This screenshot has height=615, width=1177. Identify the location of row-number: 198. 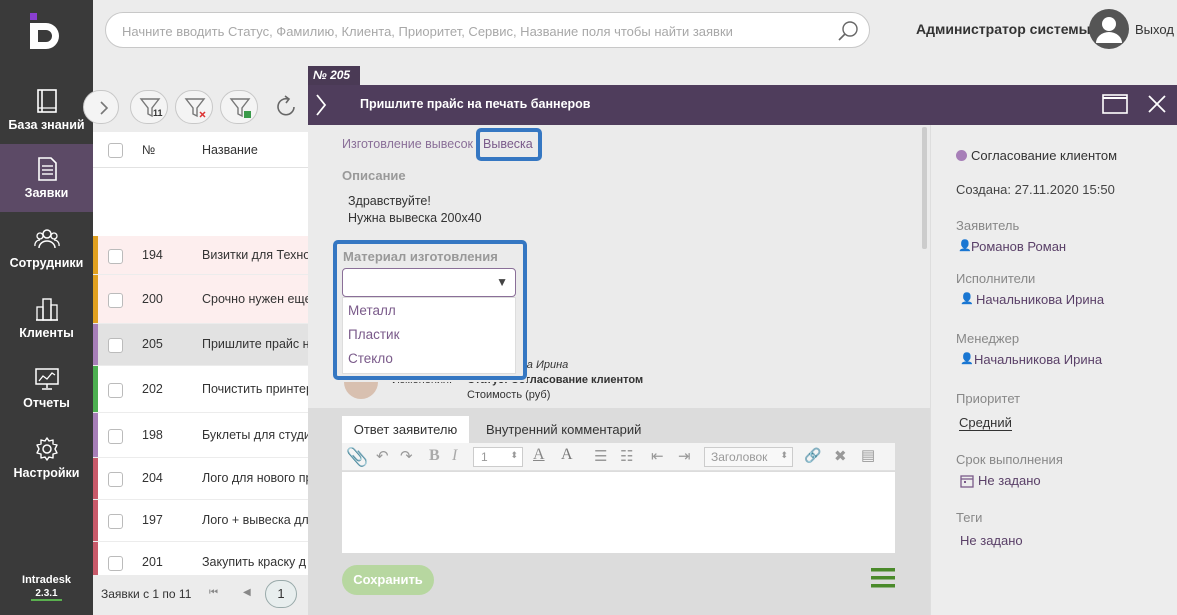
(152, 435).